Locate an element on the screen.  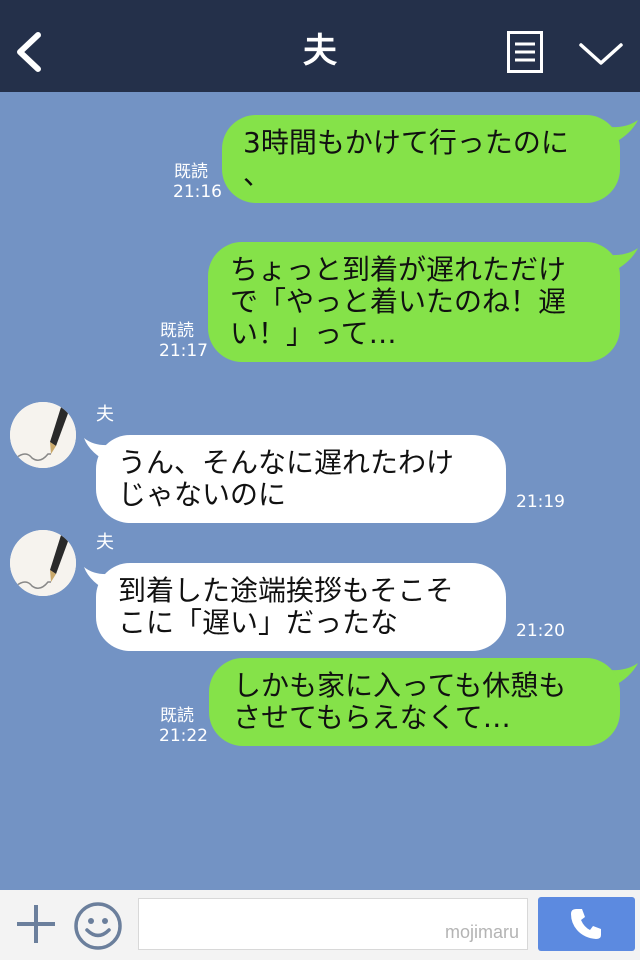
menu-list-icon is located at coordinates (525, 52).